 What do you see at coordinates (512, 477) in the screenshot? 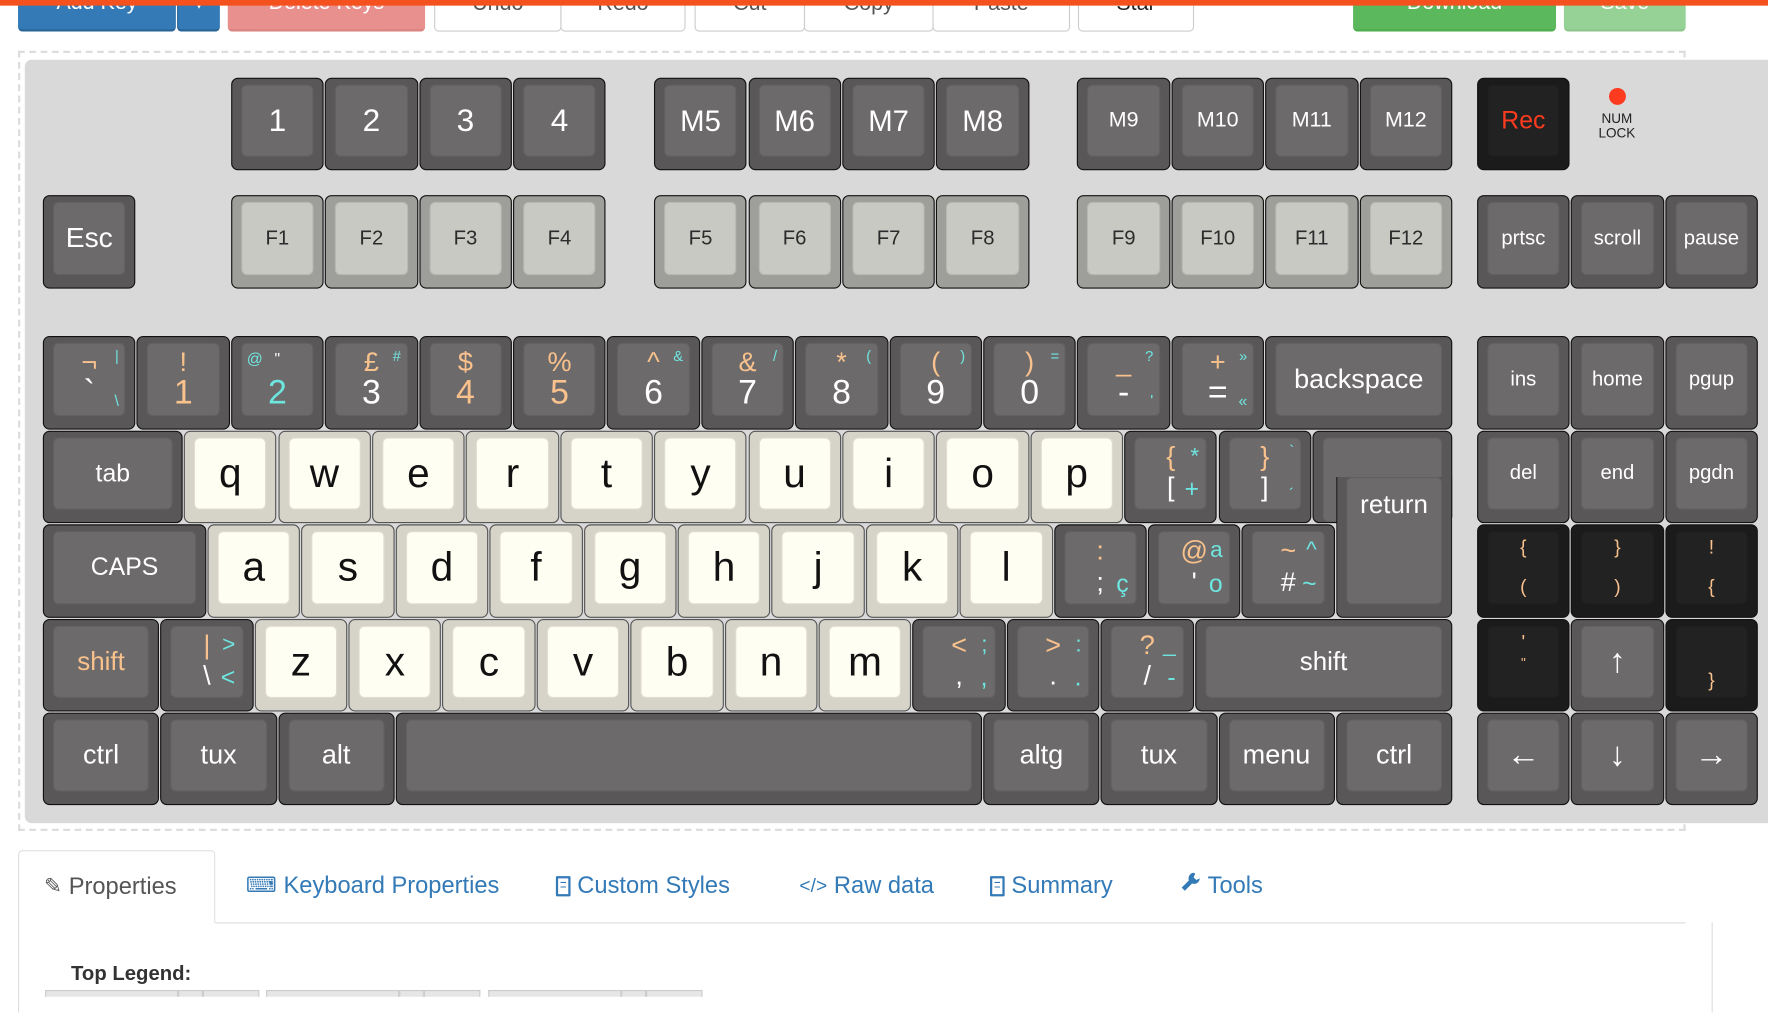
I see `key-r: r` at bounding box center [512, 477].